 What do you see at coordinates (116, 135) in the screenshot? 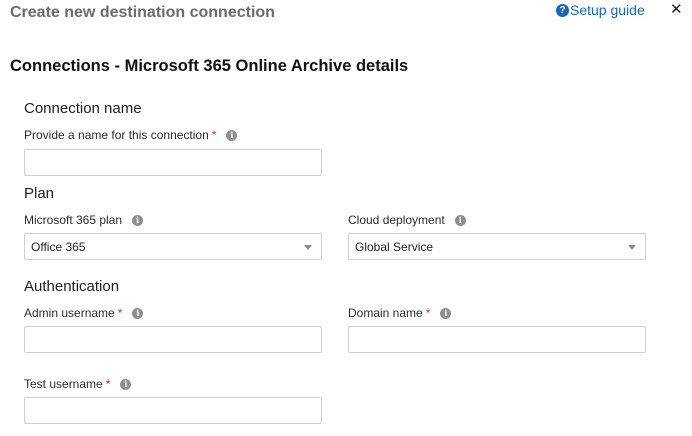
I see `connection-name-label-text: Provide a name for this connection` at bounding box center [116, 135].